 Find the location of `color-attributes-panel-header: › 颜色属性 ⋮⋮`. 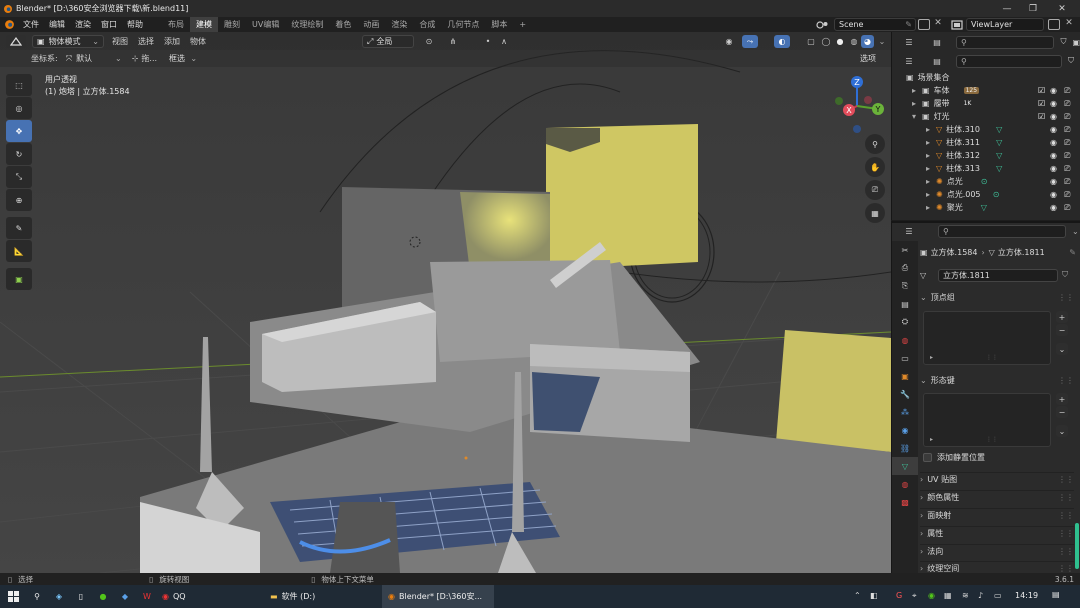

color-attributes-panel-header: › 颜色属性 ⋮⋮ is located at coordinates (997, 497).